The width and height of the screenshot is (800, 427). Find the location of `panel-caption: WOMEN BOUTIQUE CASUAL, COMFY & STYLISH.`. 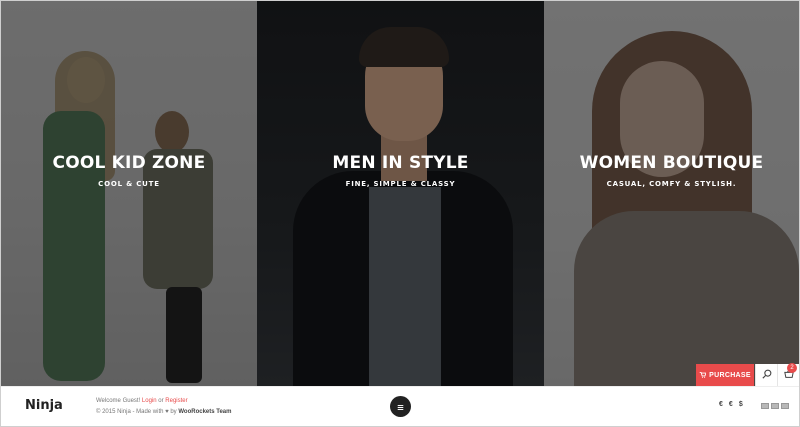

panel-caption: WOMEN BOUTIQUE CASUAL, COMFY & STYLISH. is located at coordinates (671, 170).